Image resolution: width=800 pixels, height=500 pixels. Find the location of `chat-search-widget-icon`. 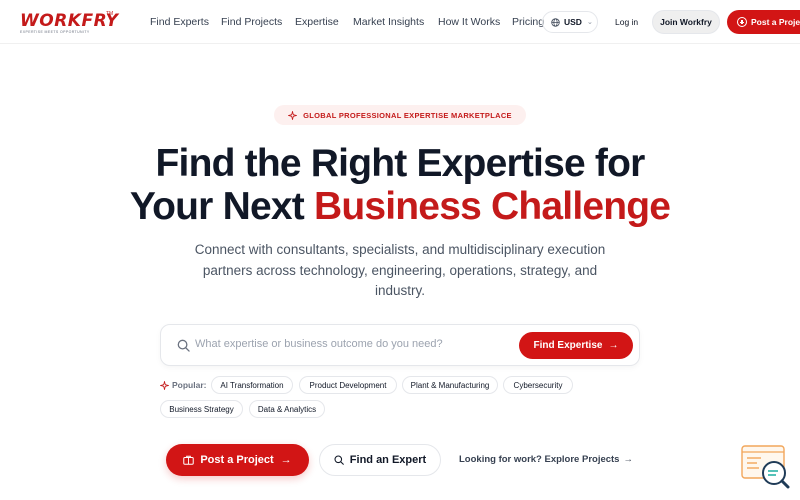

chat-search-widget-icon is located at coordinates (765, 467).